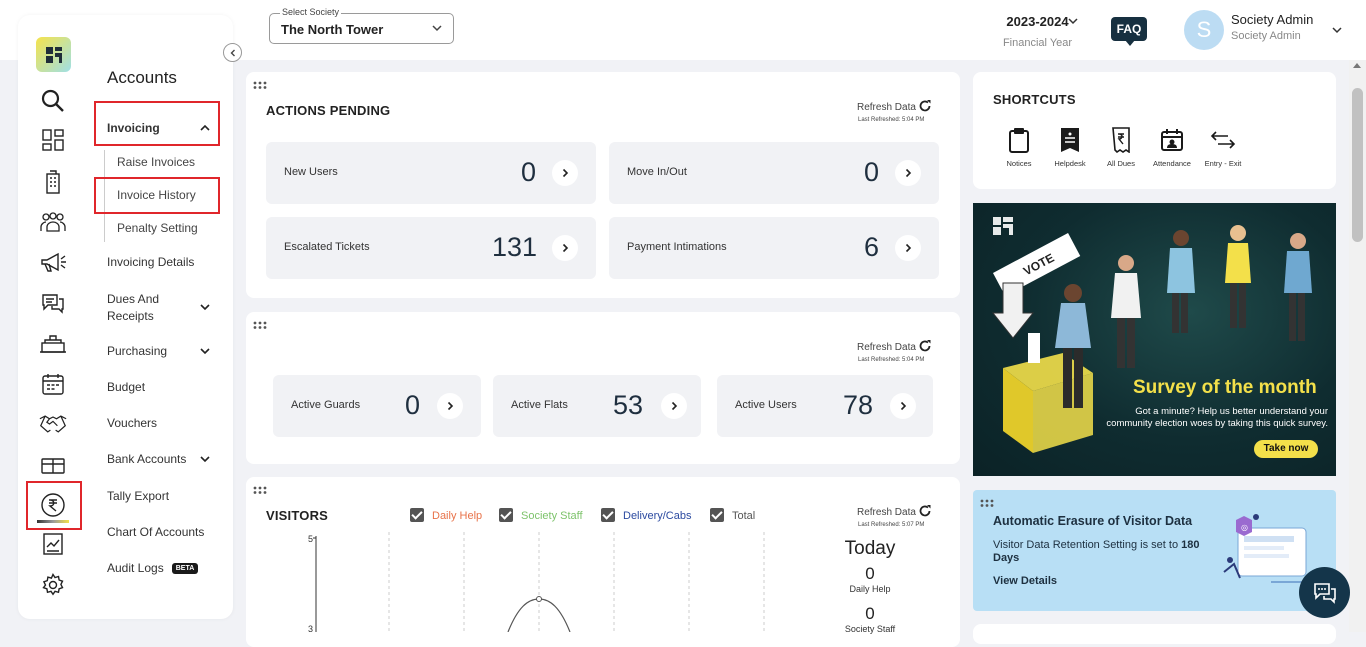 The width and height of the screenshot is (1366, 647). I want to click on chevron-left-icon, so click(232, 52).